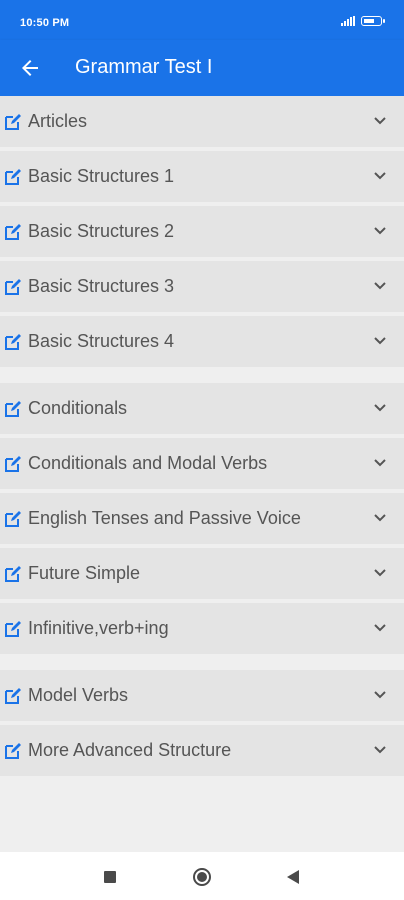 The image size is (404, 900). I want to click on list-item: Conditionals and Modal Verbs, so click(202, 463).